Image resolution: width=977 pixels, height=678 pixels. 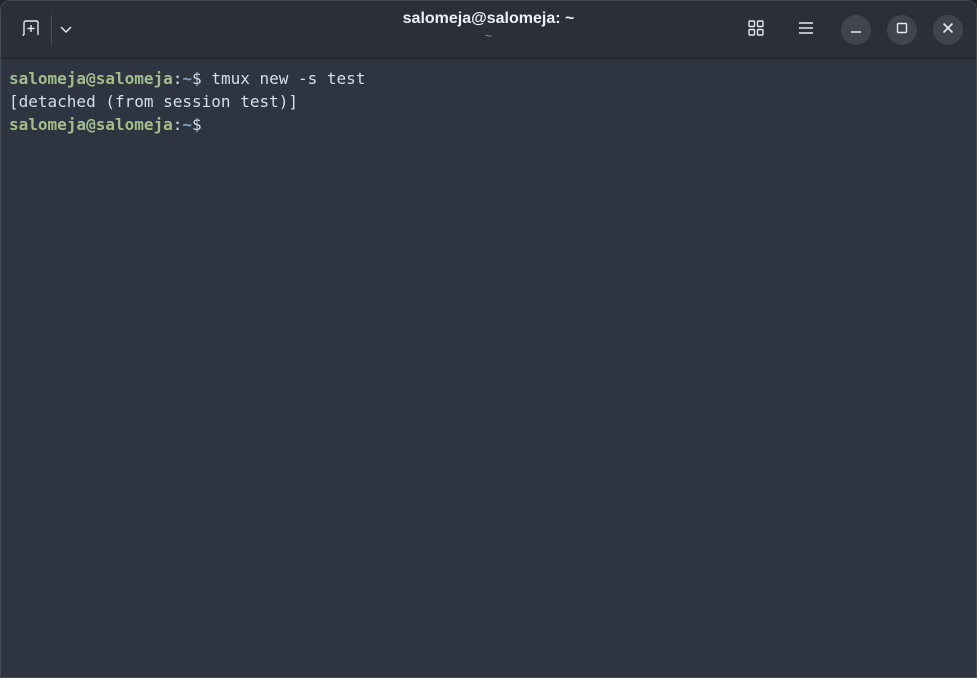 I want to click on window-title: salomeja@salomeja: ~, so click(x=488, y=18).